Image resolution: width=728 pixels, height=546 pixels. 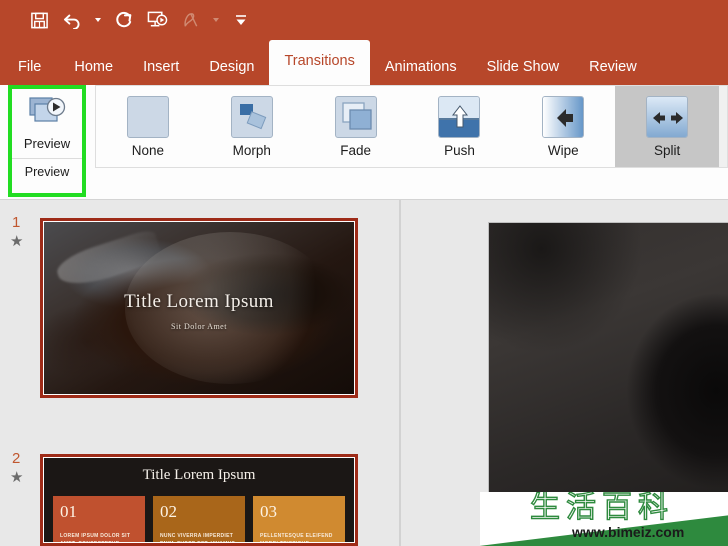 I want to click on preview-icon, so click(x=47, y=114).